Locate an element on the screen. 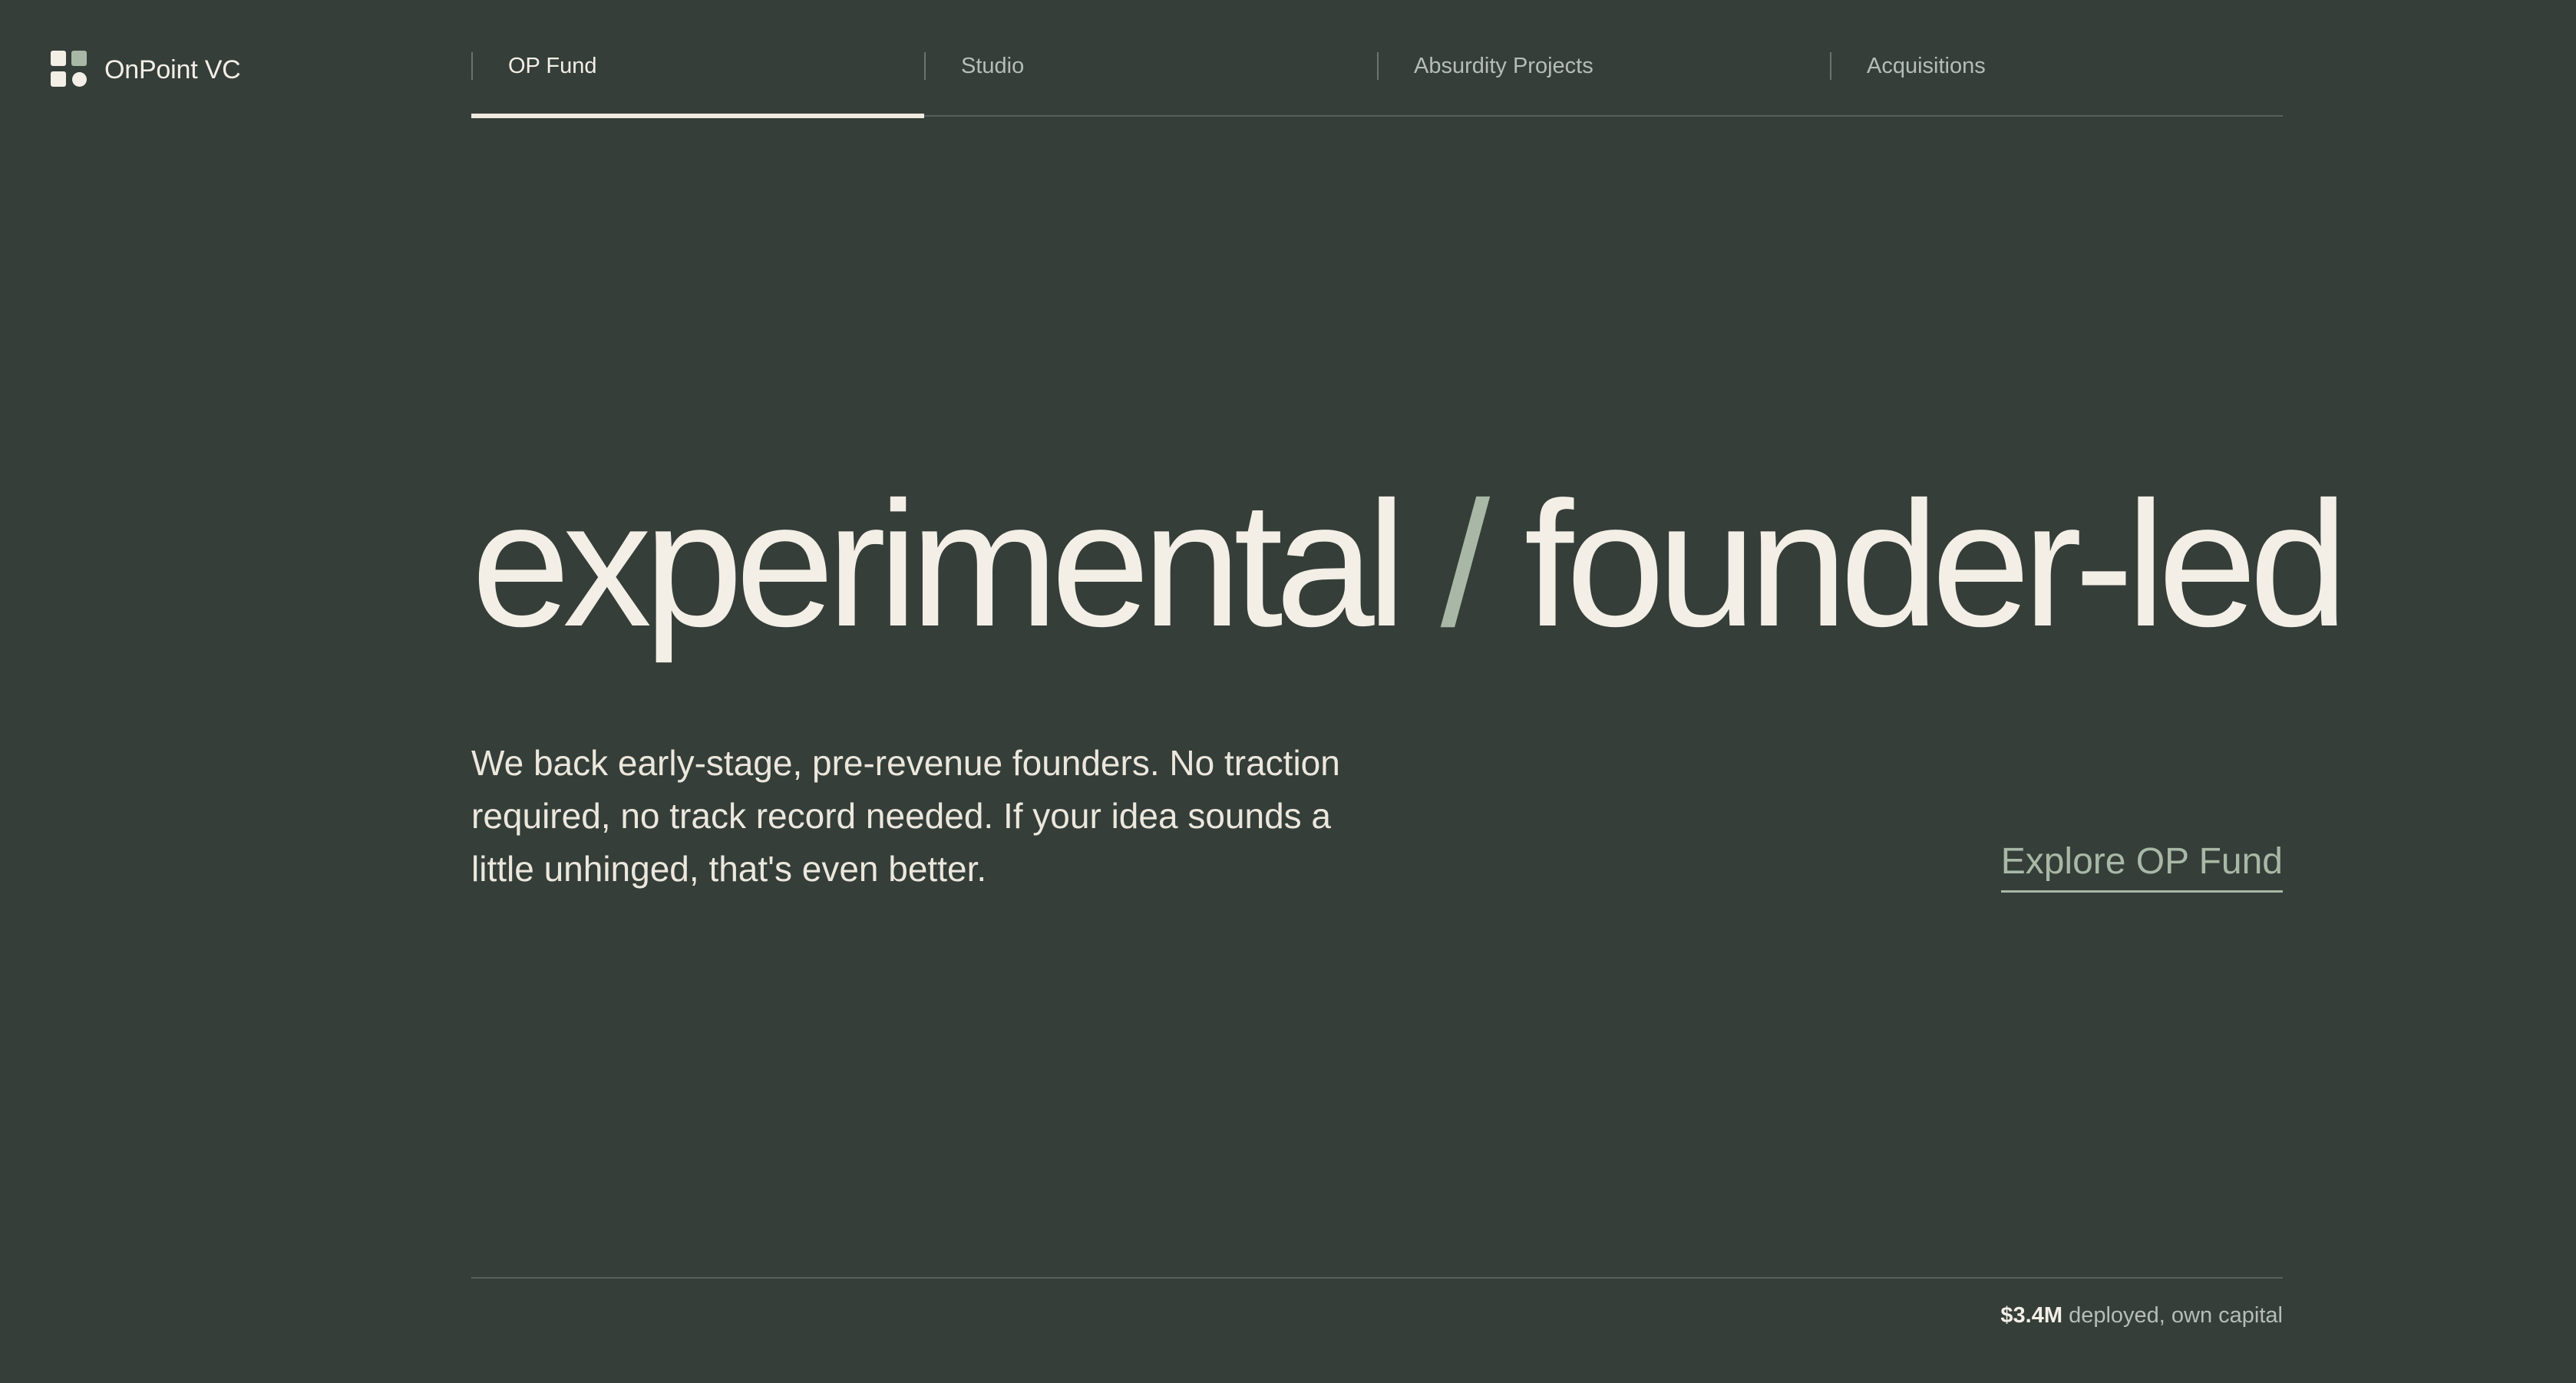 This screenshot has width=2576, height=1383. logo-link: OnPoint VC is located at coordinates (146, 70).